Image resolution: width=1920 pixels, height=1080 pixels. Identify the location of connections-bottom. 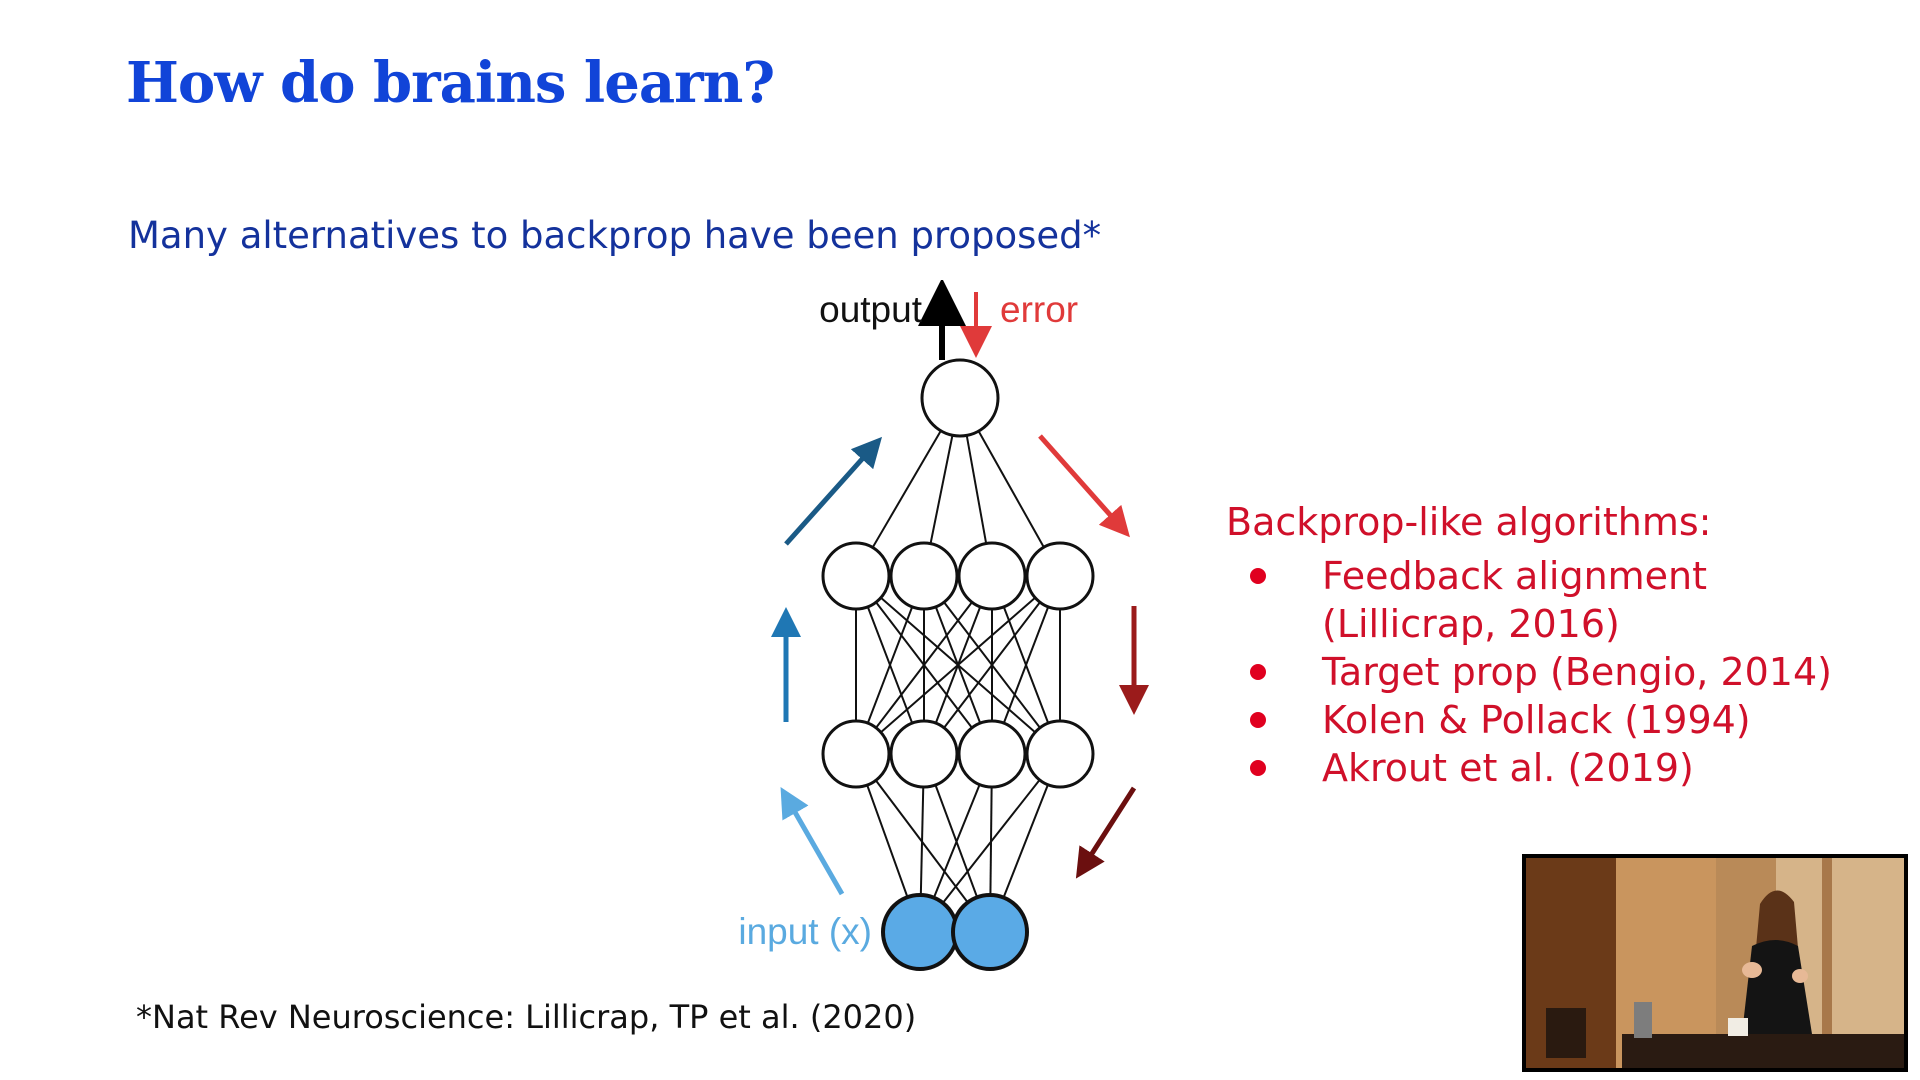
(958, 843).